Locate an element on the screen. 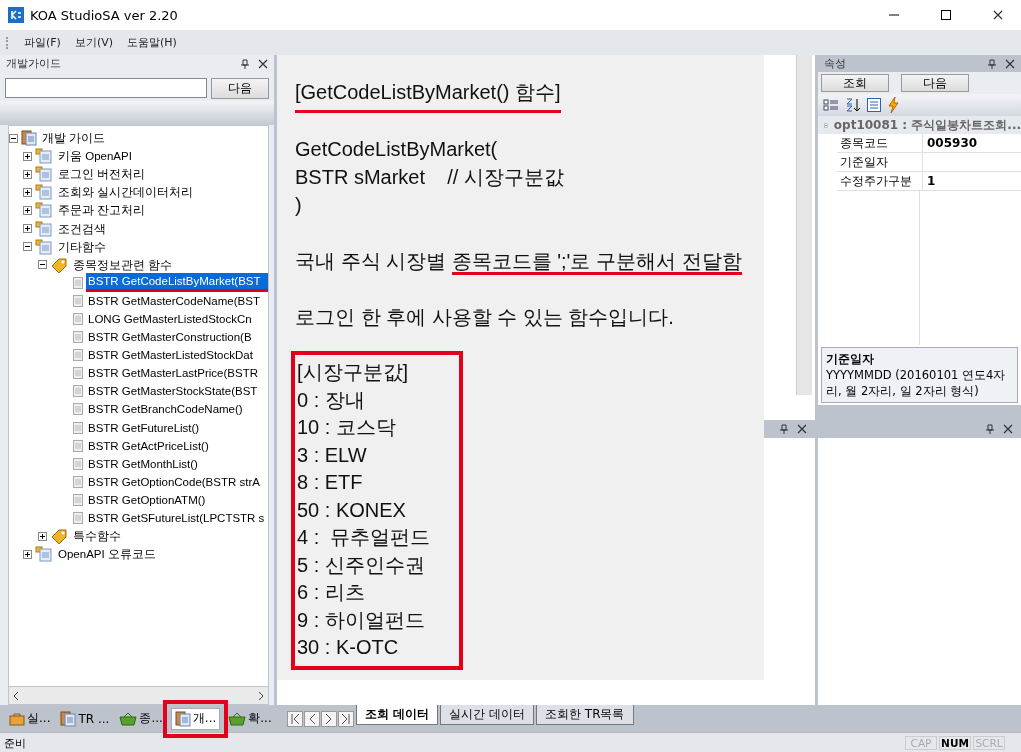 This screenshot has height=752, width=1021. query-button: 조회 is located at coordinates (855, 83).